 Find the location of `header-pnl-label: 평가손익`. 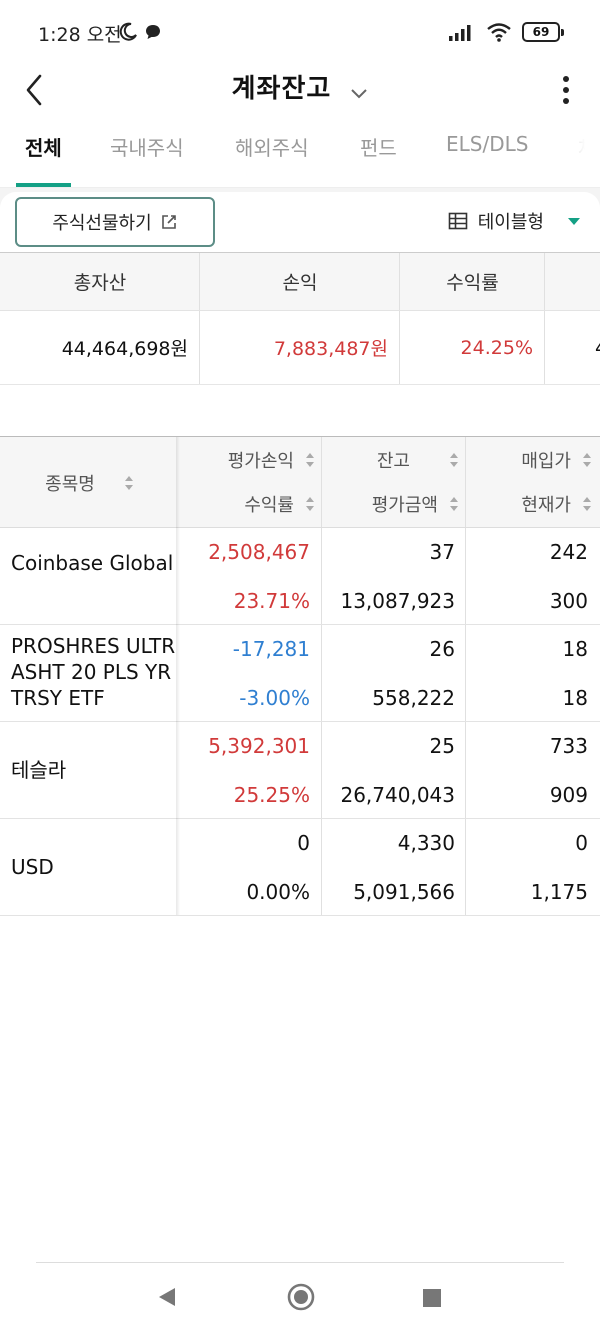

header-pnl-label: 평가손익 is located at coordinates (260, 461).